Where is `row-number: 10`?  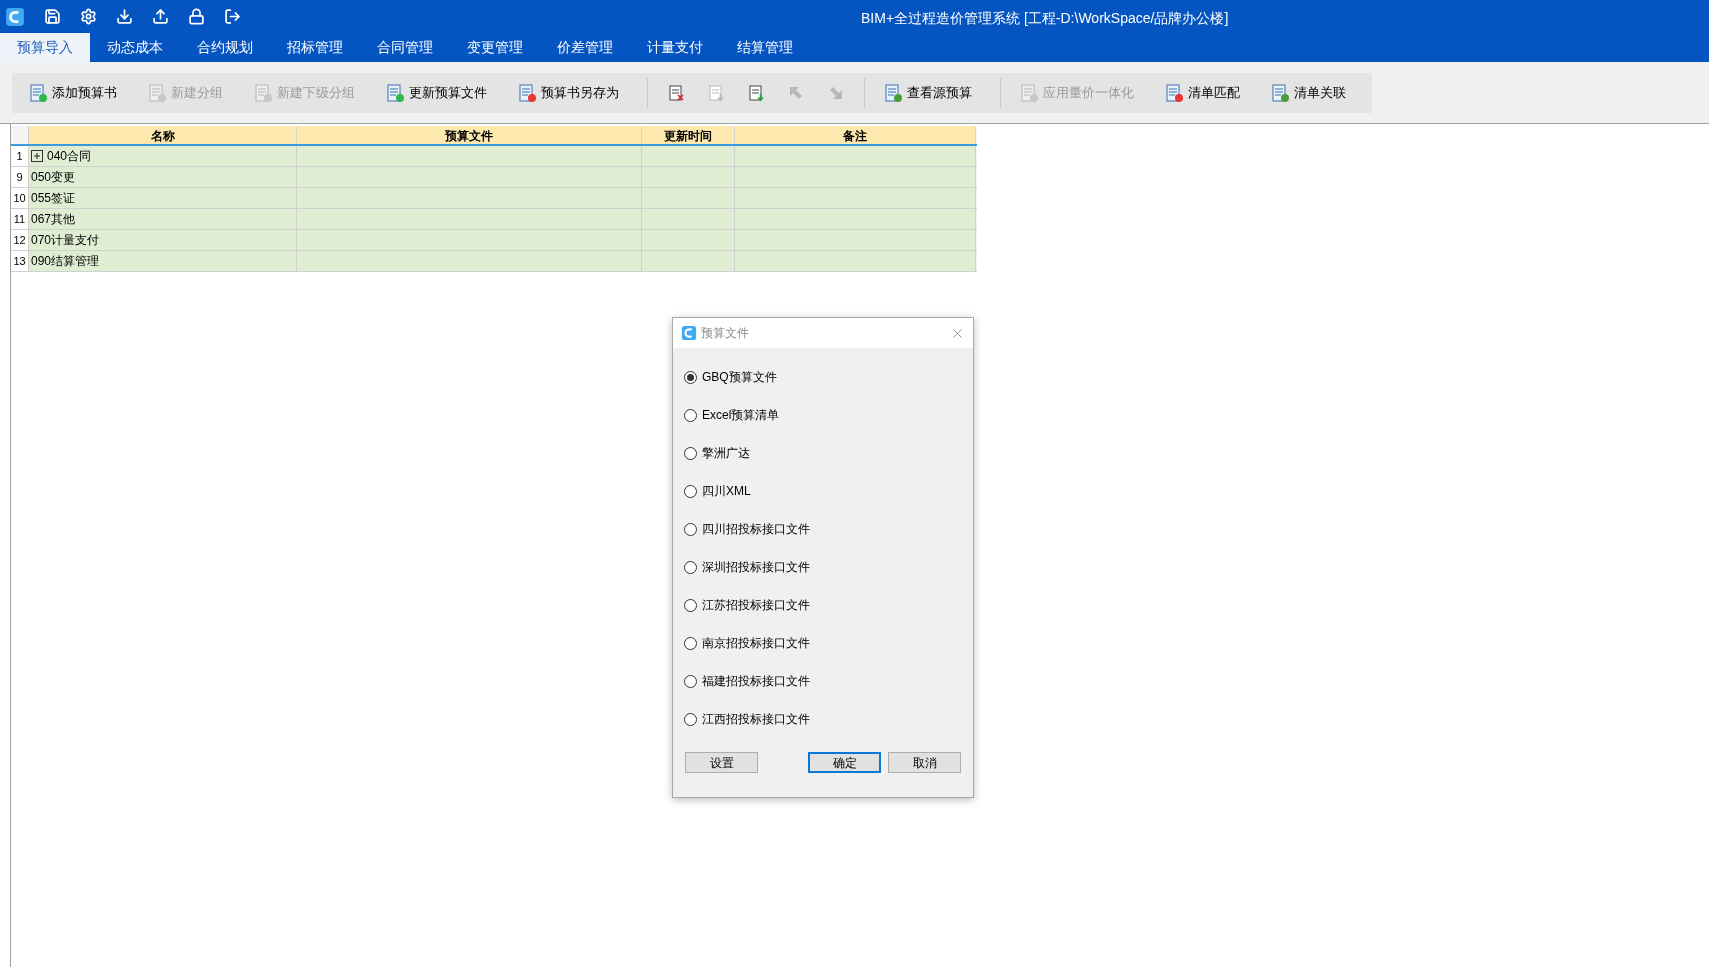 row-number: 10 is located at coordinates (20, 198).